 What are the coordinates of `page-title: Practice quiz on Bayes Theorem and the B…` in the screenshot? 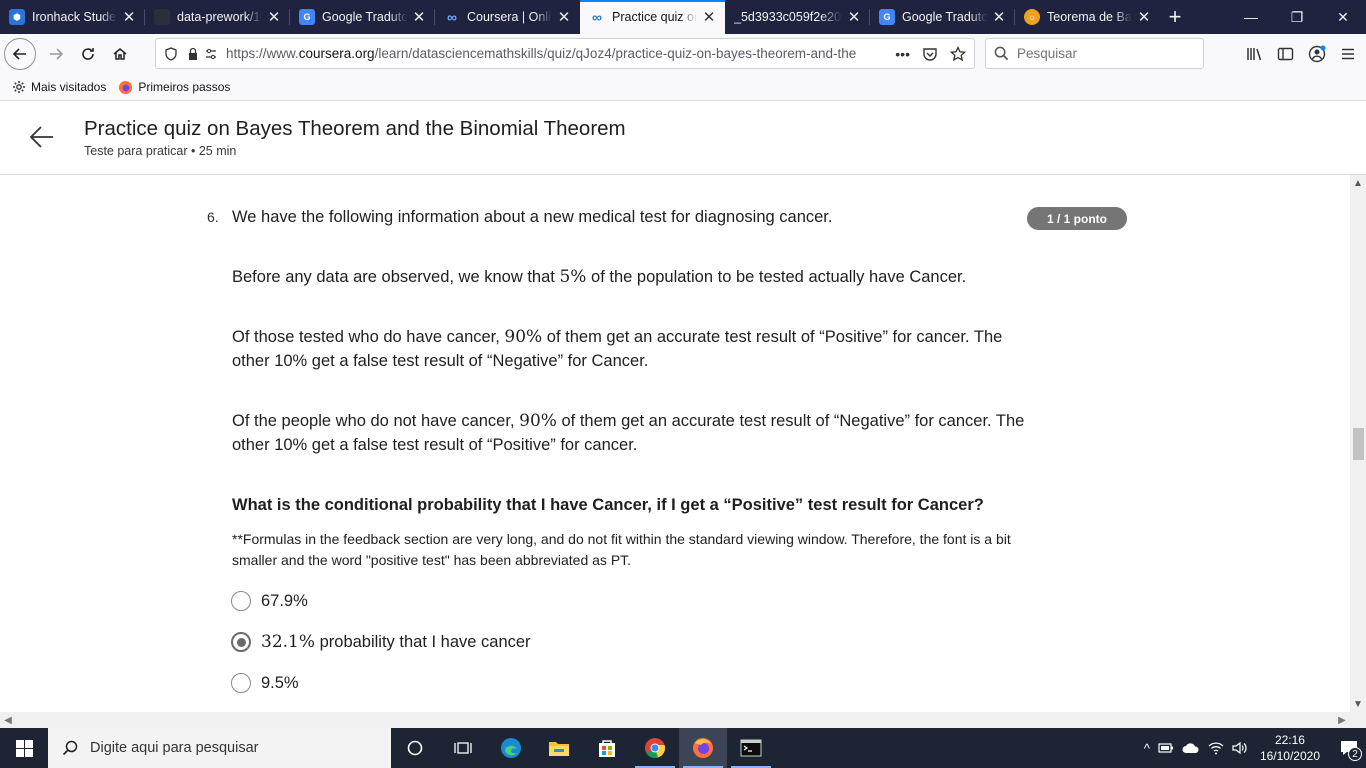 It's located at (355, 128).